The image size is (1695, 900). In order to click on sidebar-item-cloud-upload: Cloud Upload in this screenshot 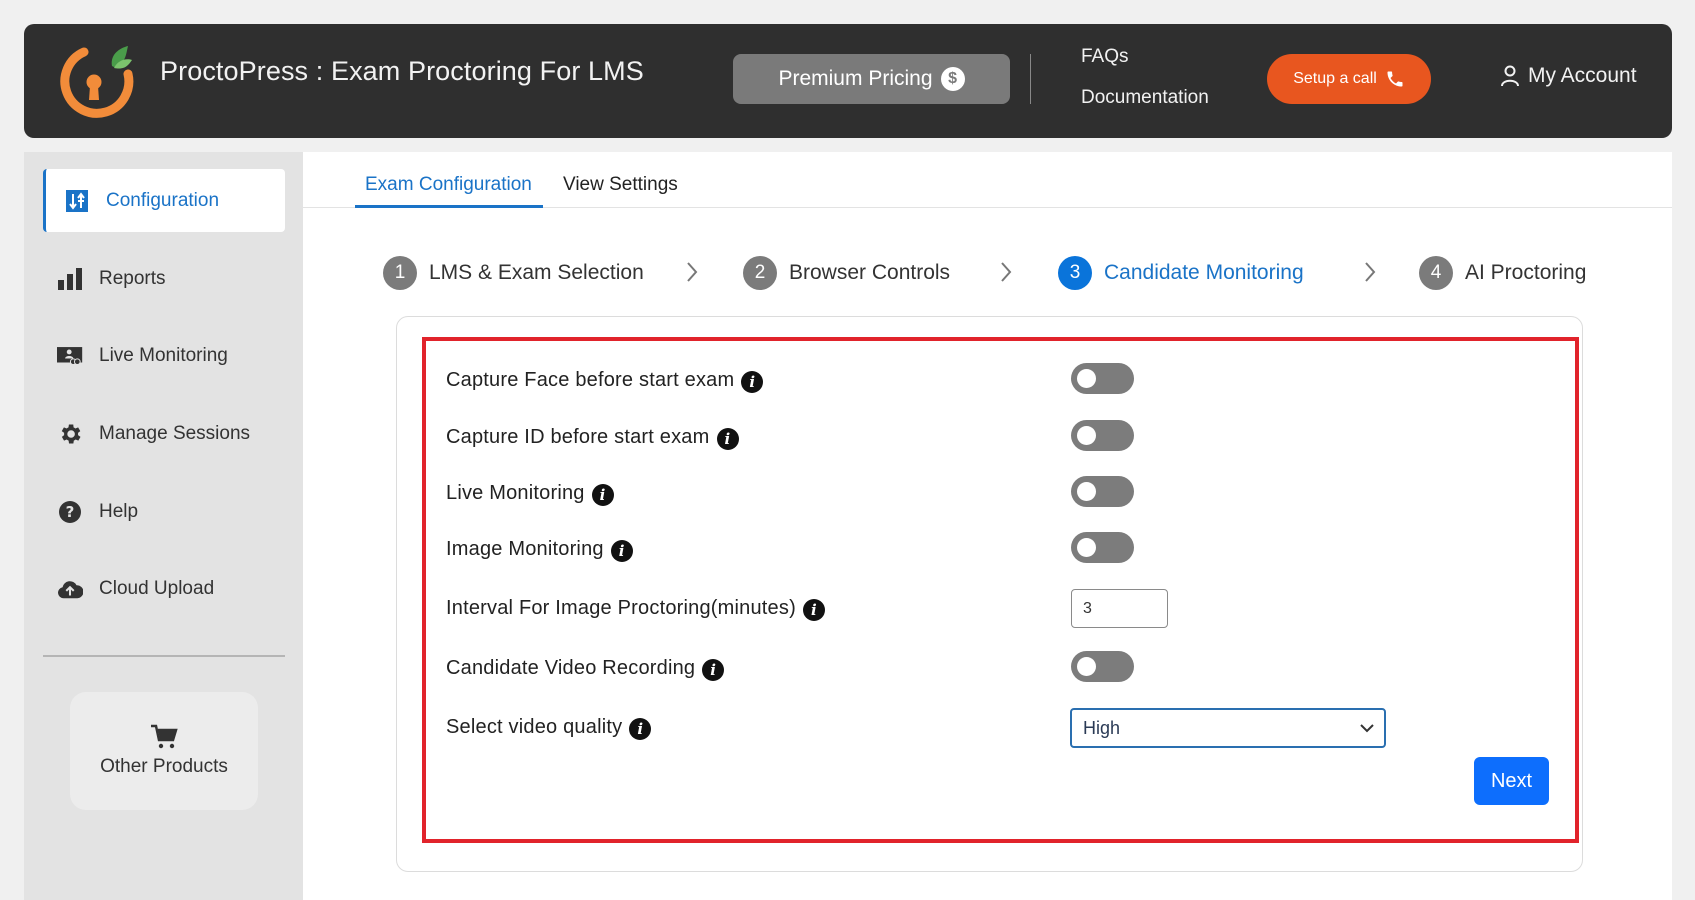, I will do `click(164, 588)`.